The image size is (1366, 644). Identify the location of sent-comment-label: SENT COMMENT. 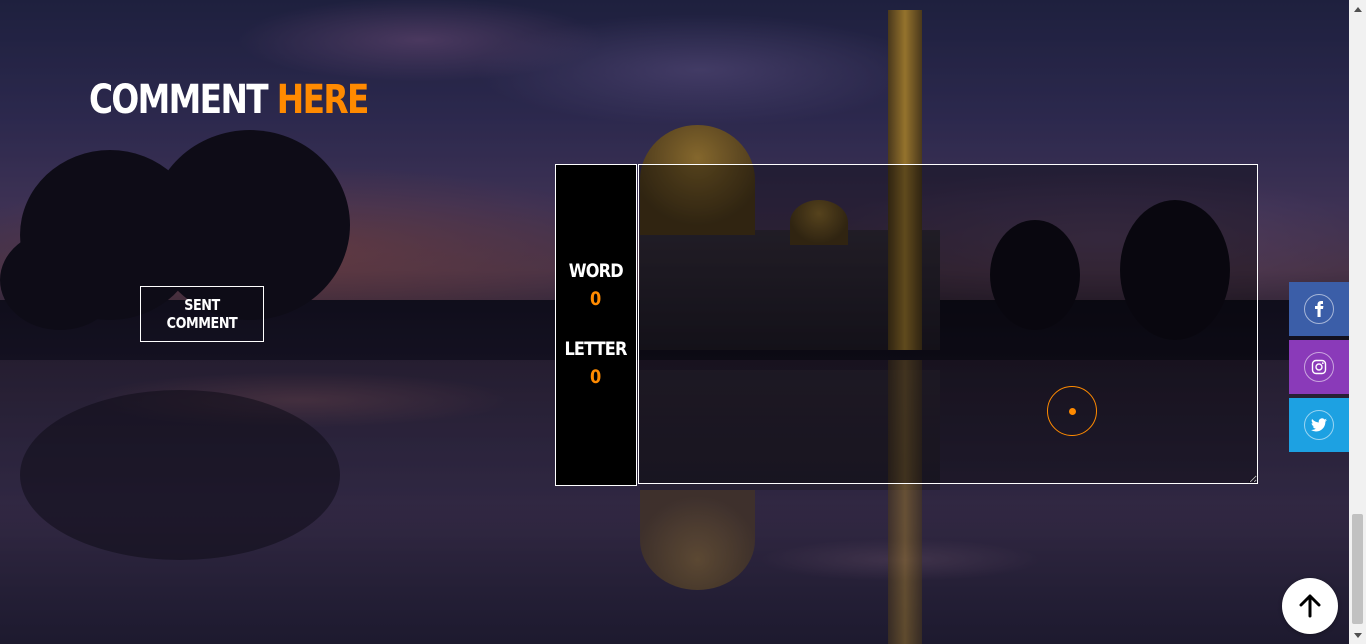
(202, 314).